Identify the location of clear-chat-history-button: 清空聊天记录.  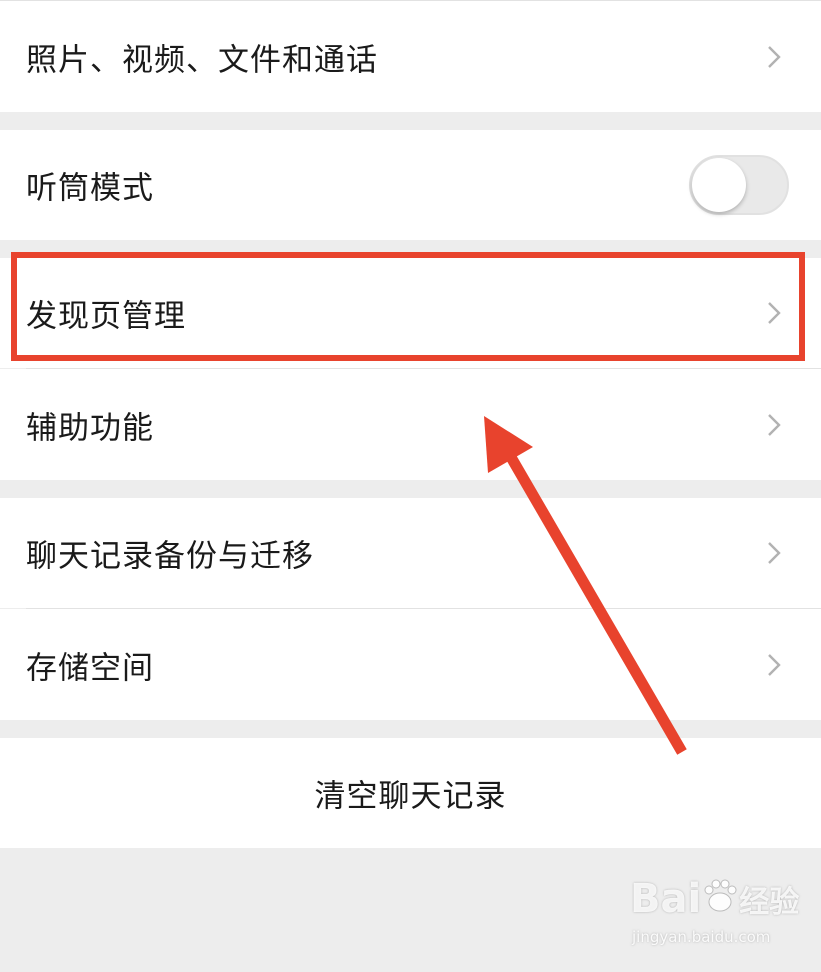
(410, 793).